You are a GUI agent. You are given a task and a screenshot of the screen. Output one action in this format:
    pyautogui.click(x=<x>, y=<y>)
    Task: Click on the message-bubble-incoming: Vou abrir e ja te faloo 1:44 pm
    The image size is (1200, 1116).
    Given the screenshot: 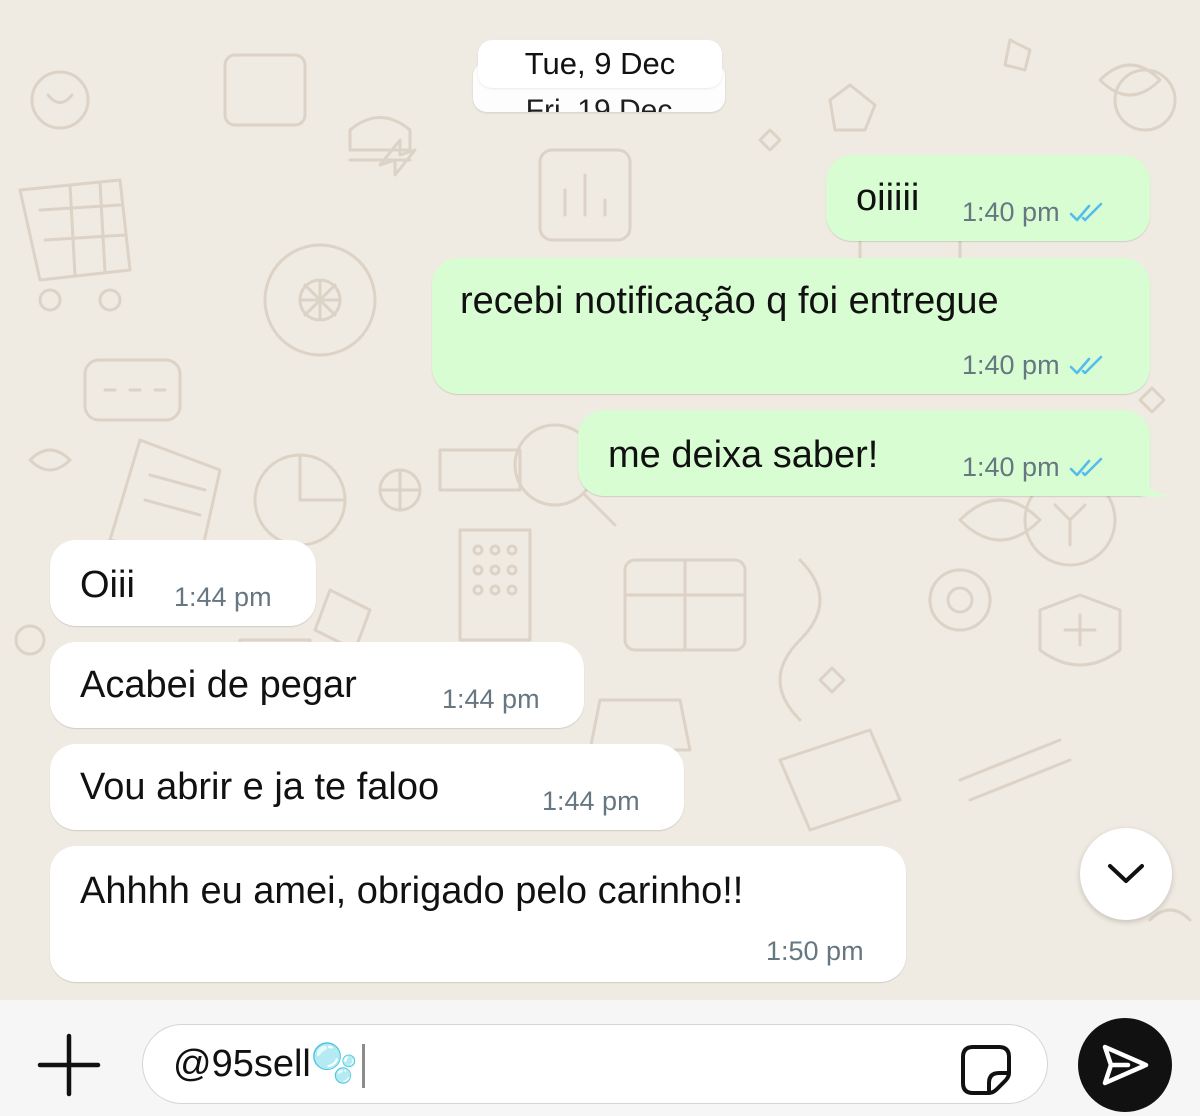 What is the action you would take?
    pyautogui.click(x=367, y=787)
    